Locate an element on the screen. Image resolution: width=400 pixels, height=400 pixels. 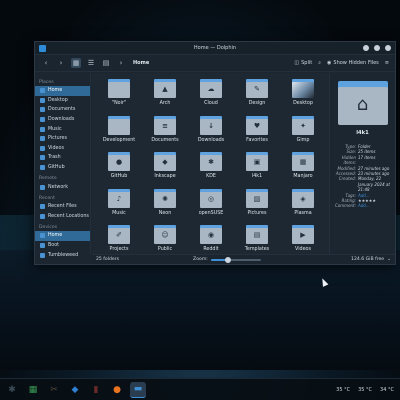
details-view-icon: ▤ is located at coordinates (106, 63).